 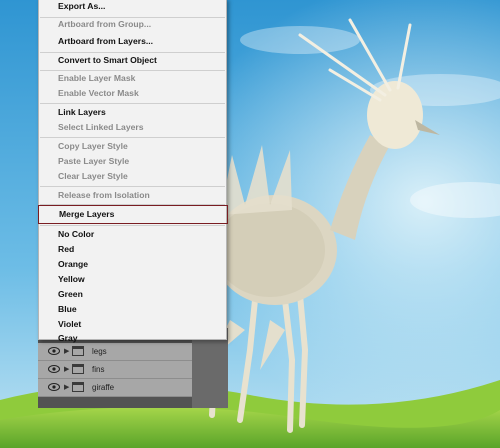 What do you see at coordinates (103, 387) in the screenshot?
I see `layer-name: giraffe` at bounding box center [103, 387].